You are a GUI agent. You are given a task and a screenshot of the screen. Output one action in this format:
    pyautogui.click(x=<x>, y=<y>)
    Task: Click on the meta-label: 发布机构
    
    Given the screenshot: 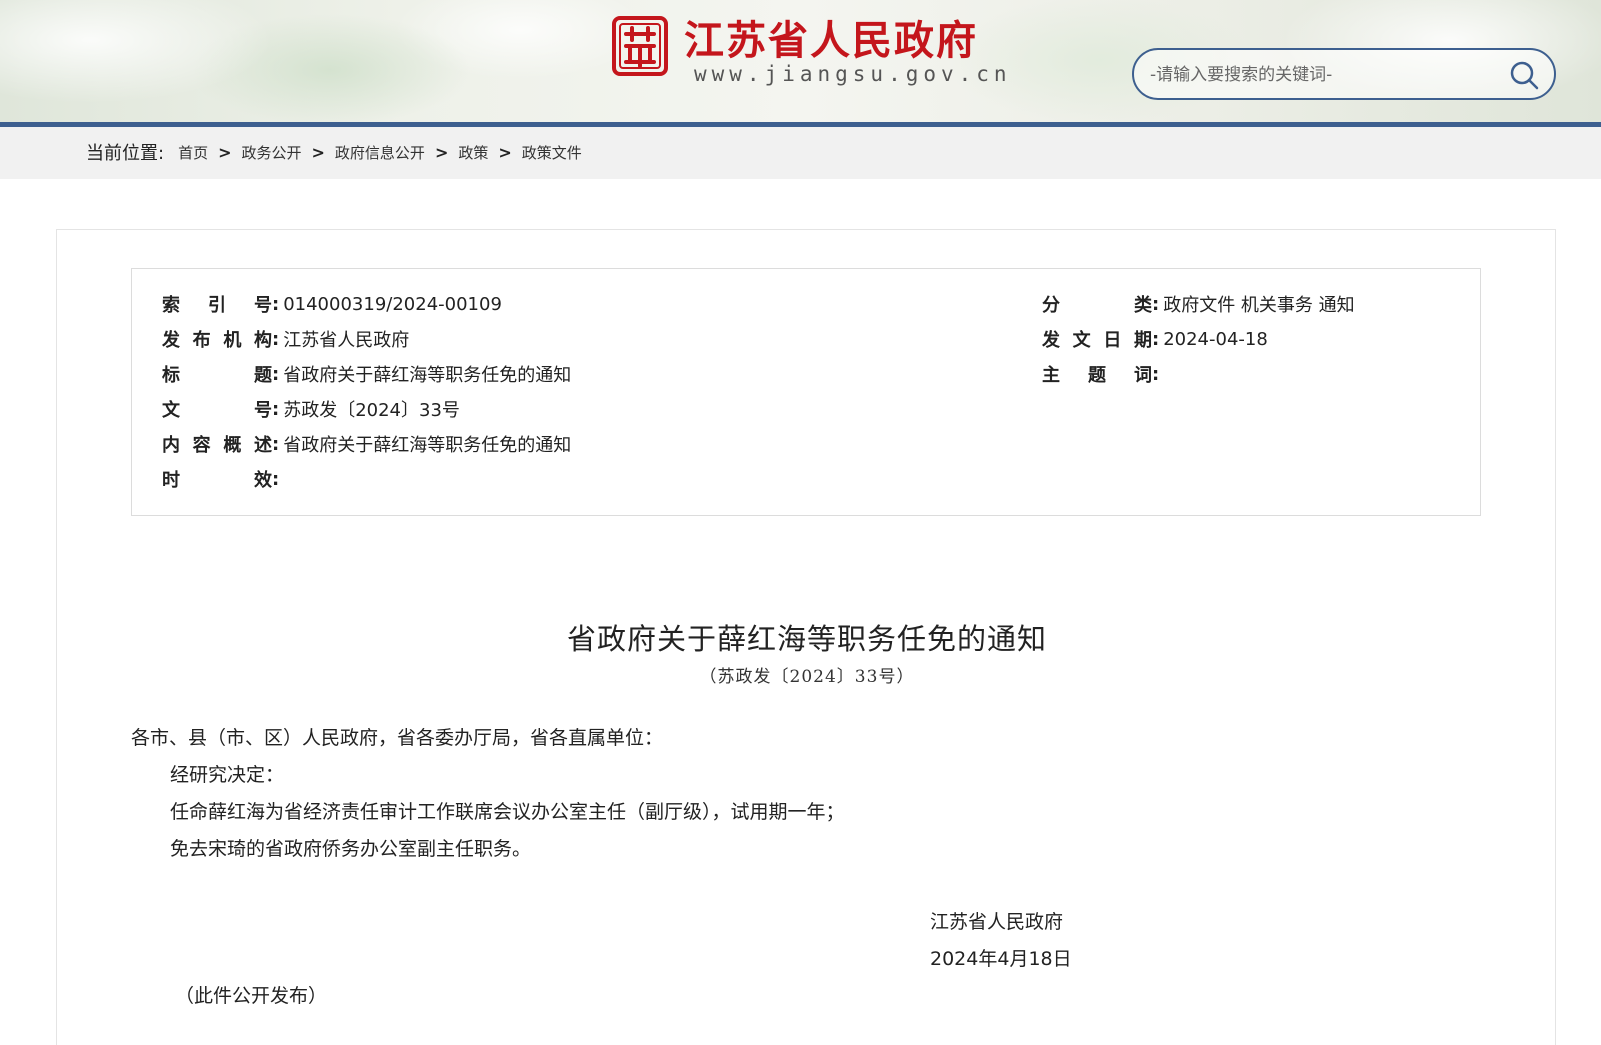 What is the action you would take?
    pyautogui.click(x=217, y=340)
    